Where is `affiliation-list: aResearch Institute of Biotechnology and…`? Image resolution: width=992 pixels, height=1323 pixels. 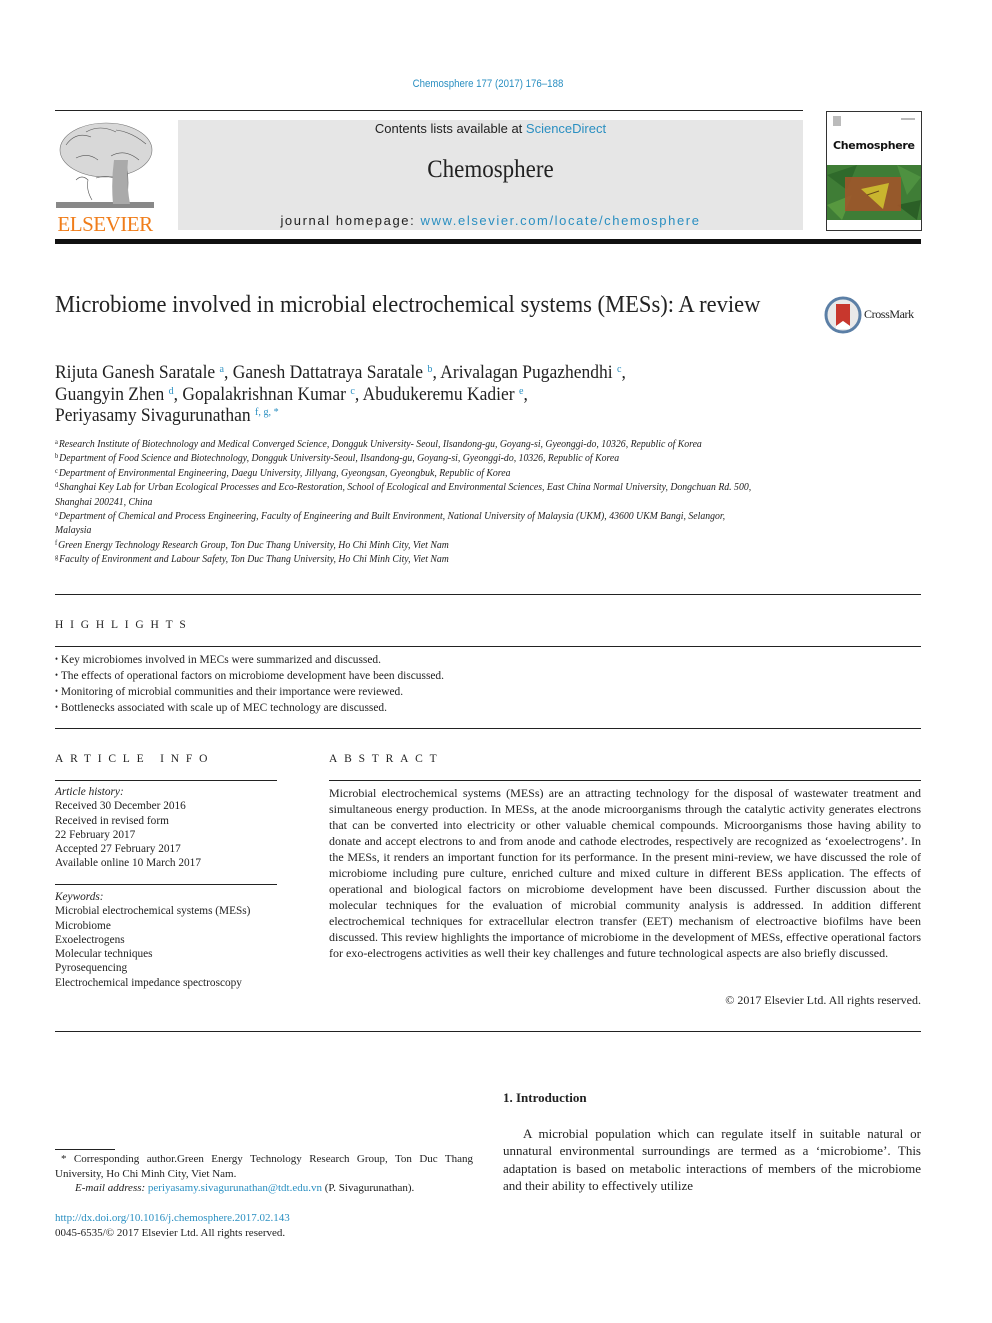
affiliation-list: aResearch Institute of Biotechnology and… is located at coordinates (408, 503).